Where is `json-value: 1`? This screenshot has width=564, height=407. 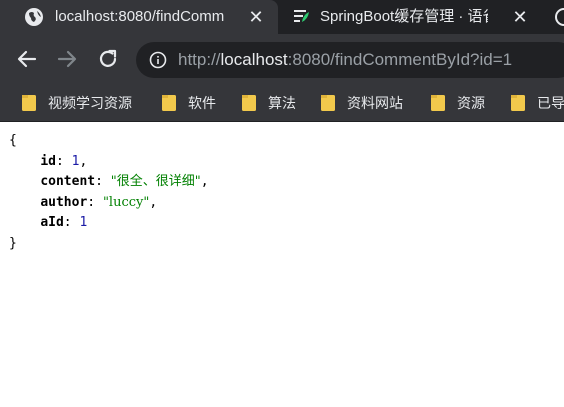
json-value: 1 is located at coordinates (83, 222).